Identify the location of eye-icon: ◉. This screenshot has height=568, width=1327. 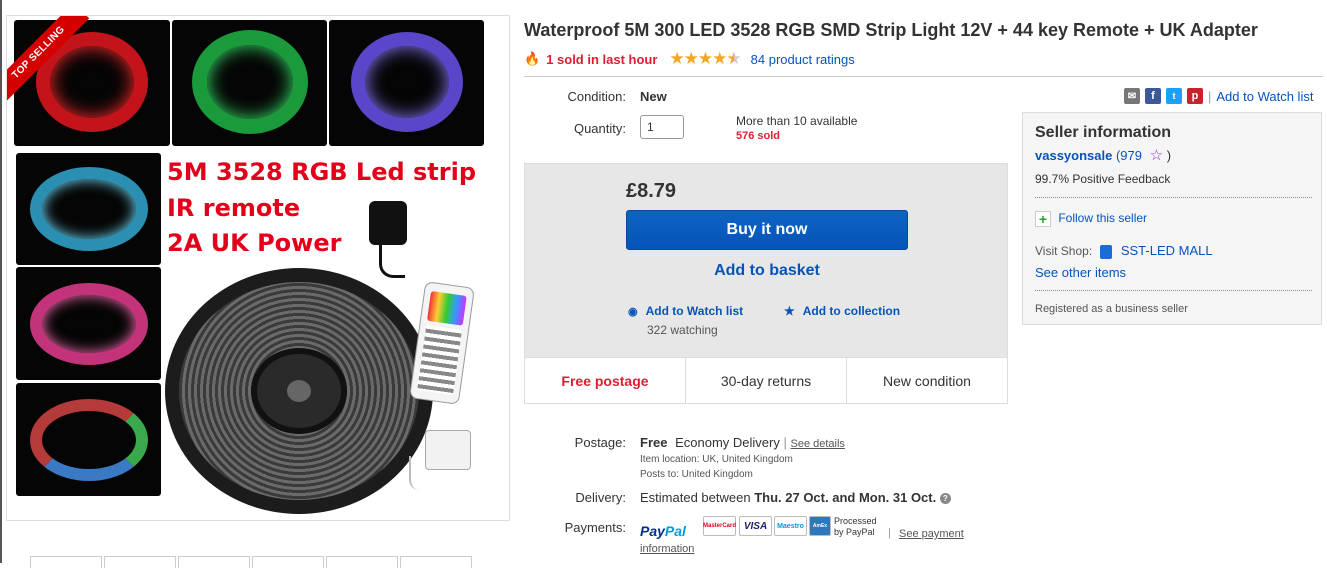
(633, 311).